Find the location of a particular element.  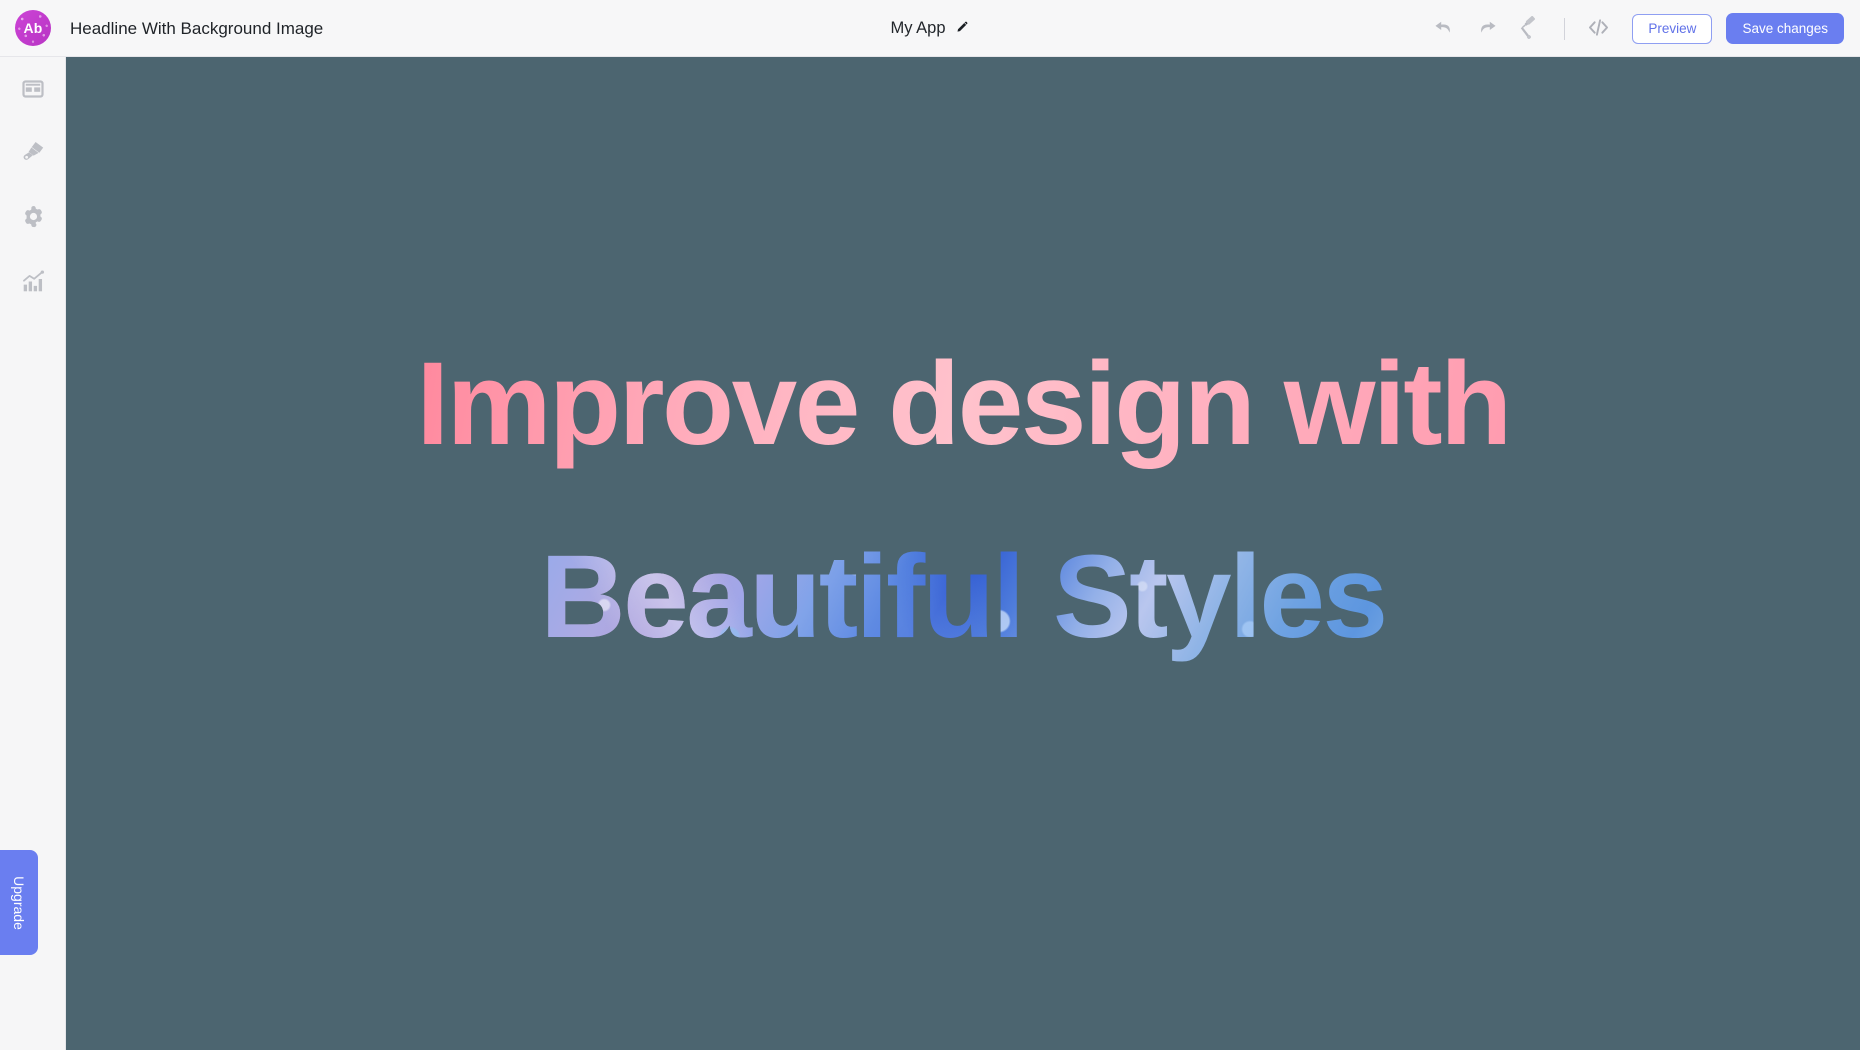

headline-line-2: Beautiful Styles is located at coordinates (963, 597).